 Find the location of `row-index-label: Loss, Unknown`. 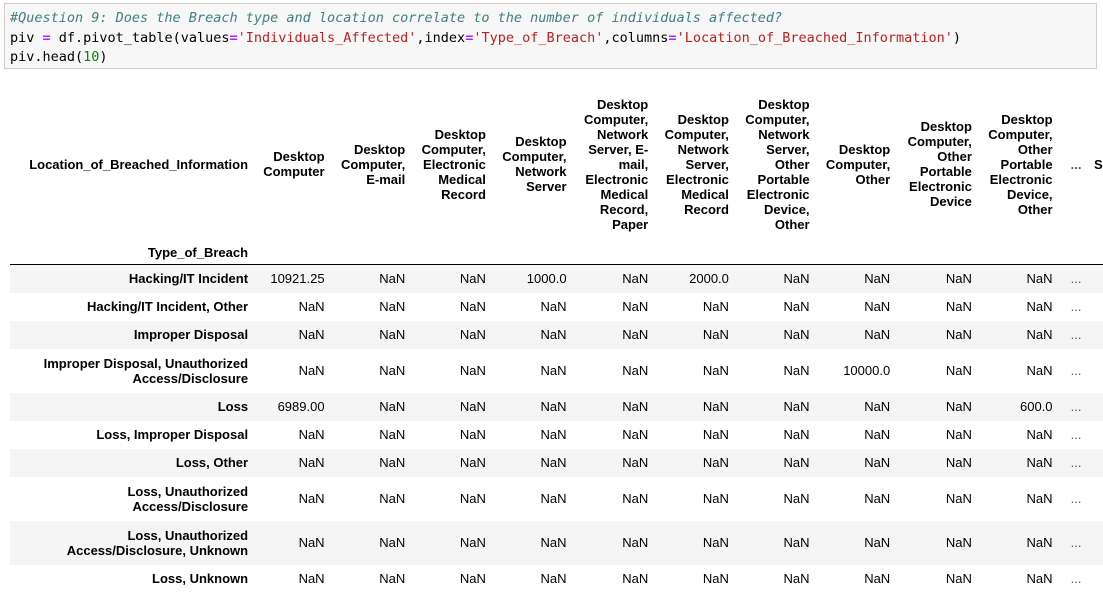

row-index-label: Loss, Unknown is located at coordinates (200, 578).